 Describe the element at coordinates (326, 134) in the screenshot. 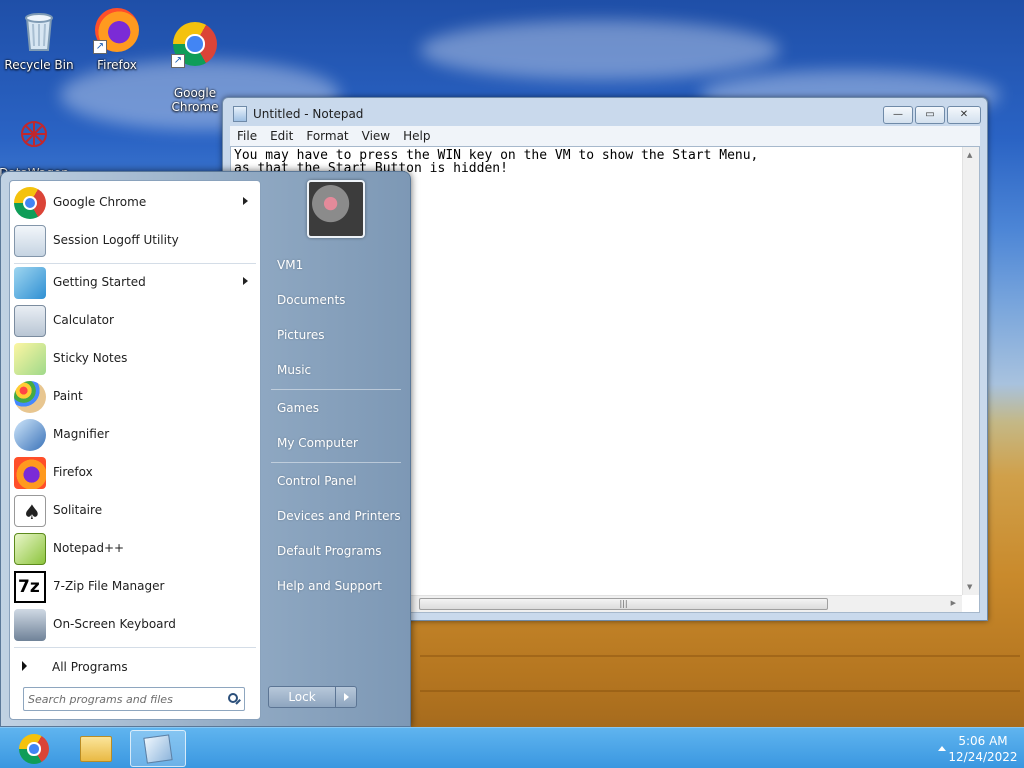

I see `menu-format: Format` at that location.